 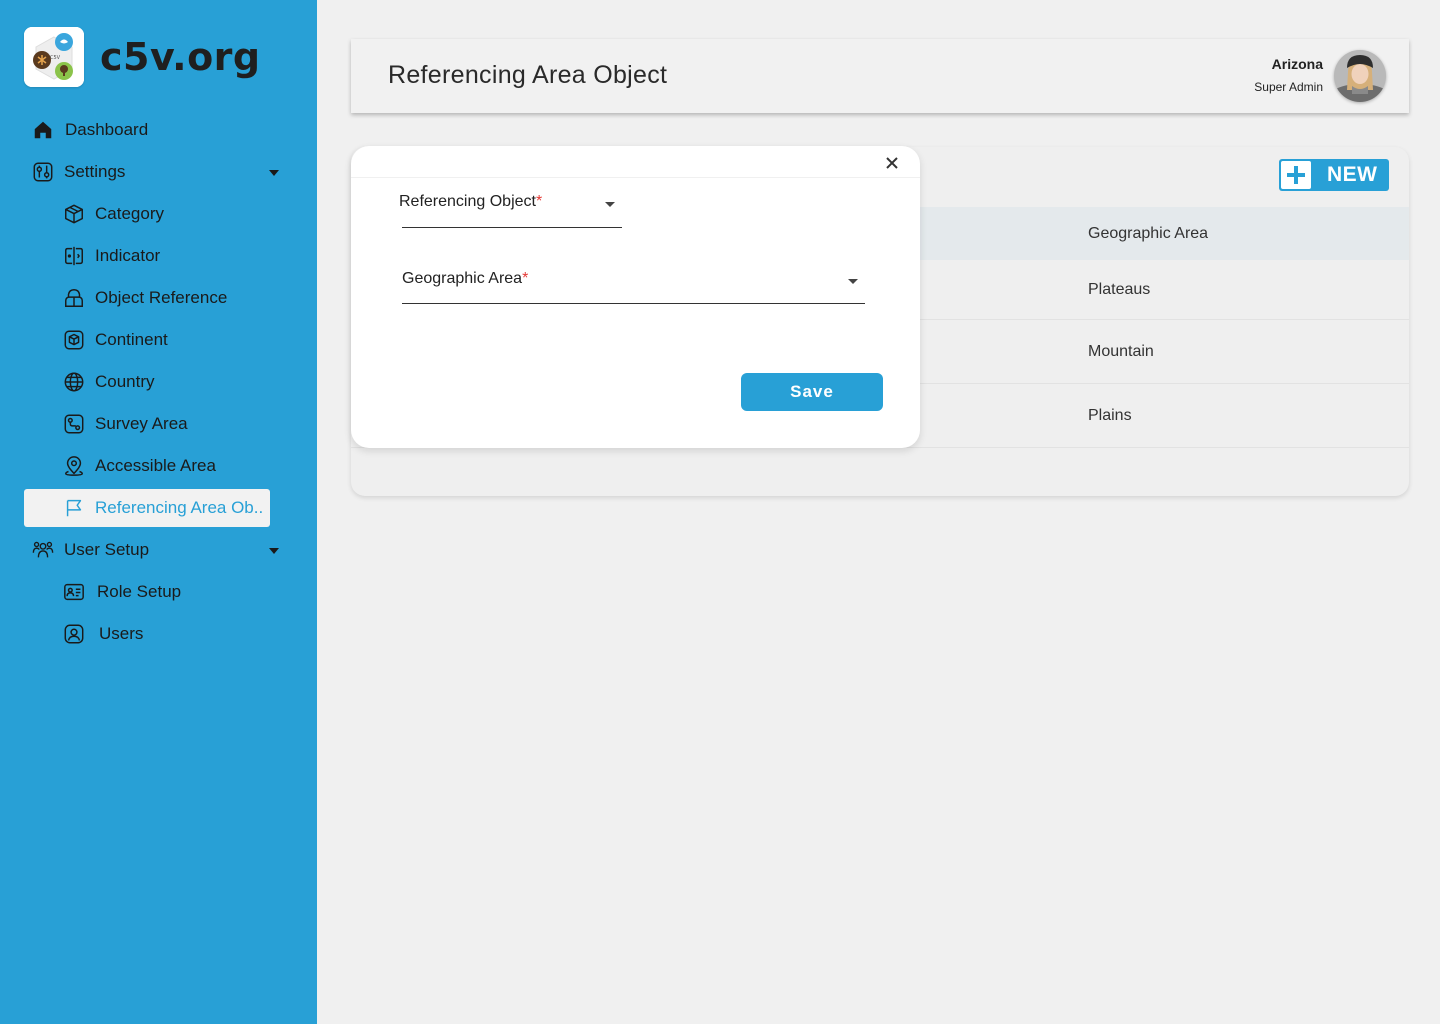 What do you see at coordinates (43, 550) in the screenshot?
I see `users-group-icon` at bounding box center [43, 550].